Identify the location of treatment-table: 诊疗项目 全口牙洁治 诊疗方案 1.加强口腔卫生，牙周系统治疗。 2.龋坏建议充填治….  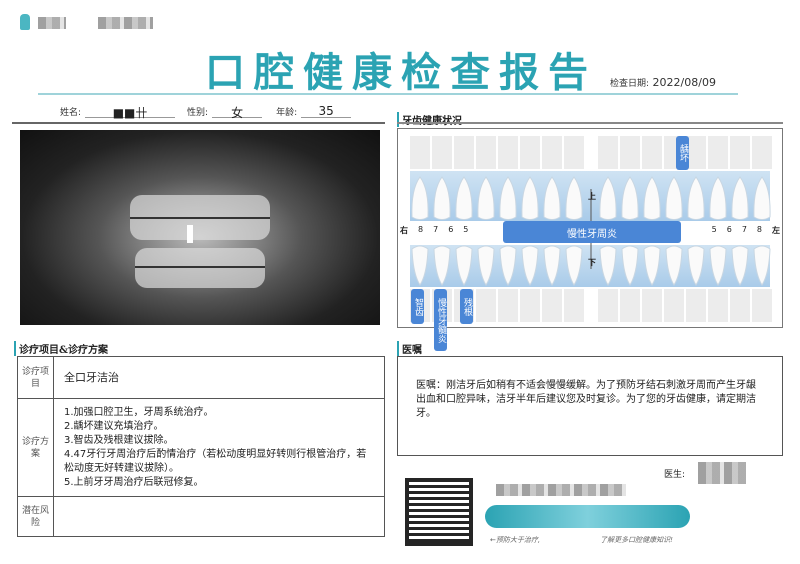
(201, 446).